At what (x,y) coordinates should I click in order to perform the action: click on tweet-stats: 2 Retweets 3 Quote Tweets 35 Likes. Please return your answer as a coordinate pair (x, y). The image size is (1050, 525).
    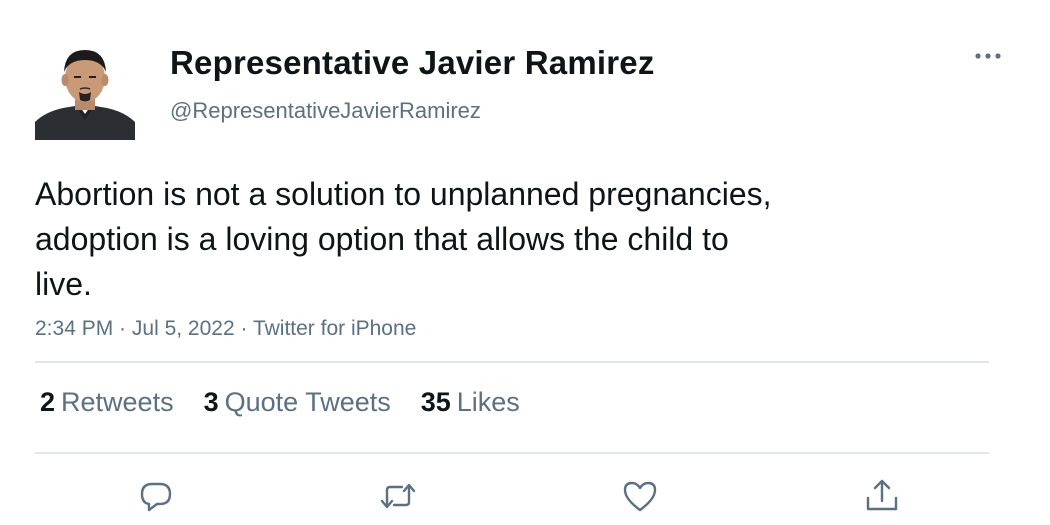
    Looking at the image, I should click on (280, 402).